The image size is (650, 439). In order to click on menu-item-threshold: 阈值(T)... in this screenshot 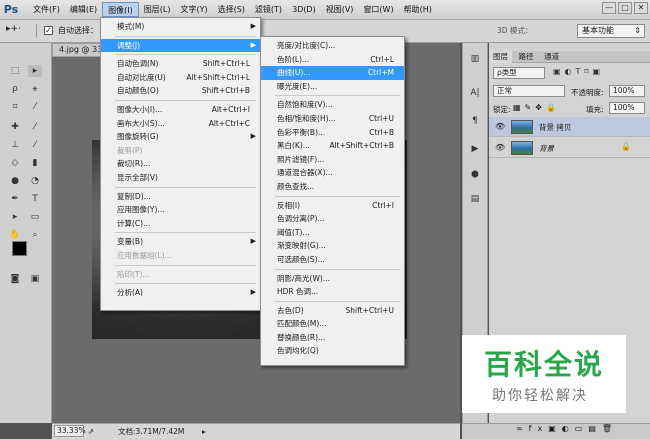, I will do `click(332, 233)`.